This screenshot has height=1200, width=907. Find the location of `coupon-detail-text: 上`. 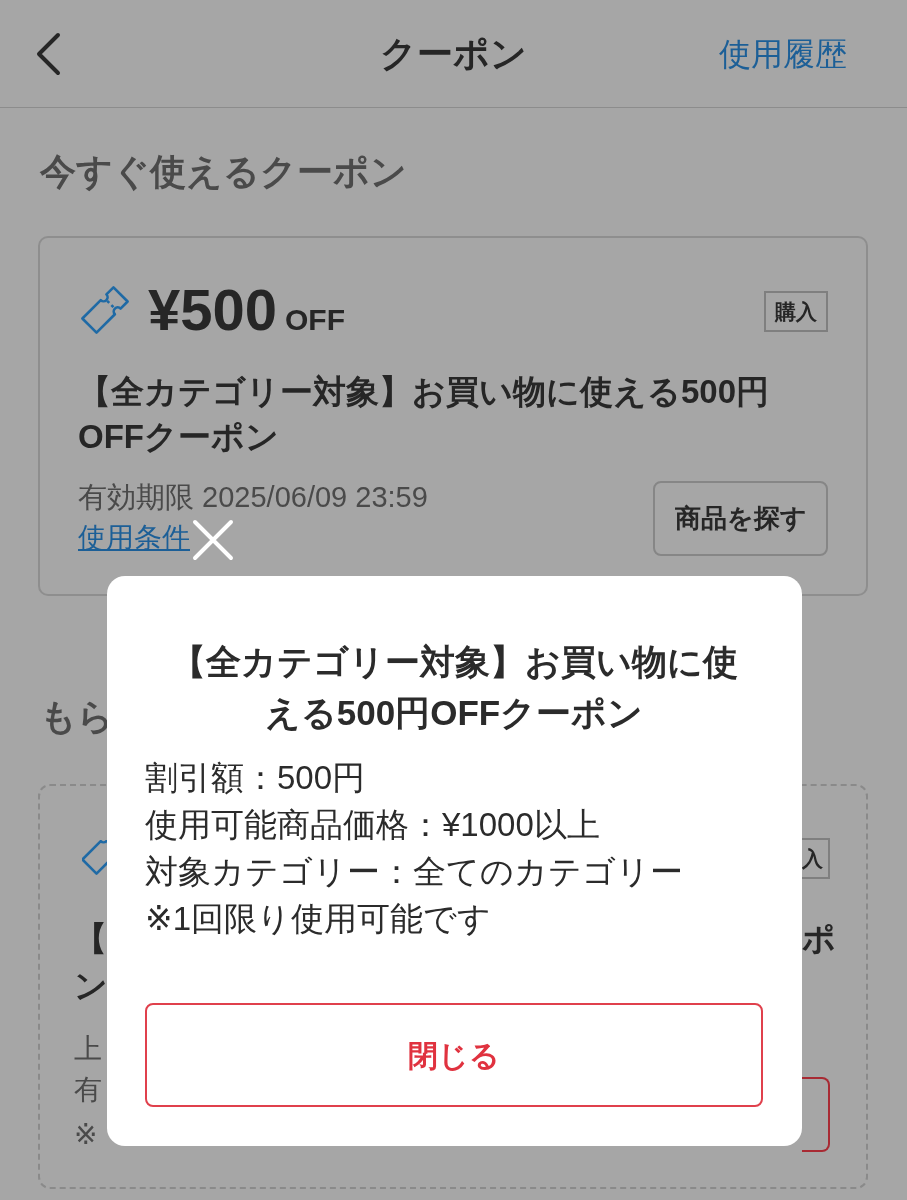

coupon-detail-text: 上 is located at coordinates (88, 1049).